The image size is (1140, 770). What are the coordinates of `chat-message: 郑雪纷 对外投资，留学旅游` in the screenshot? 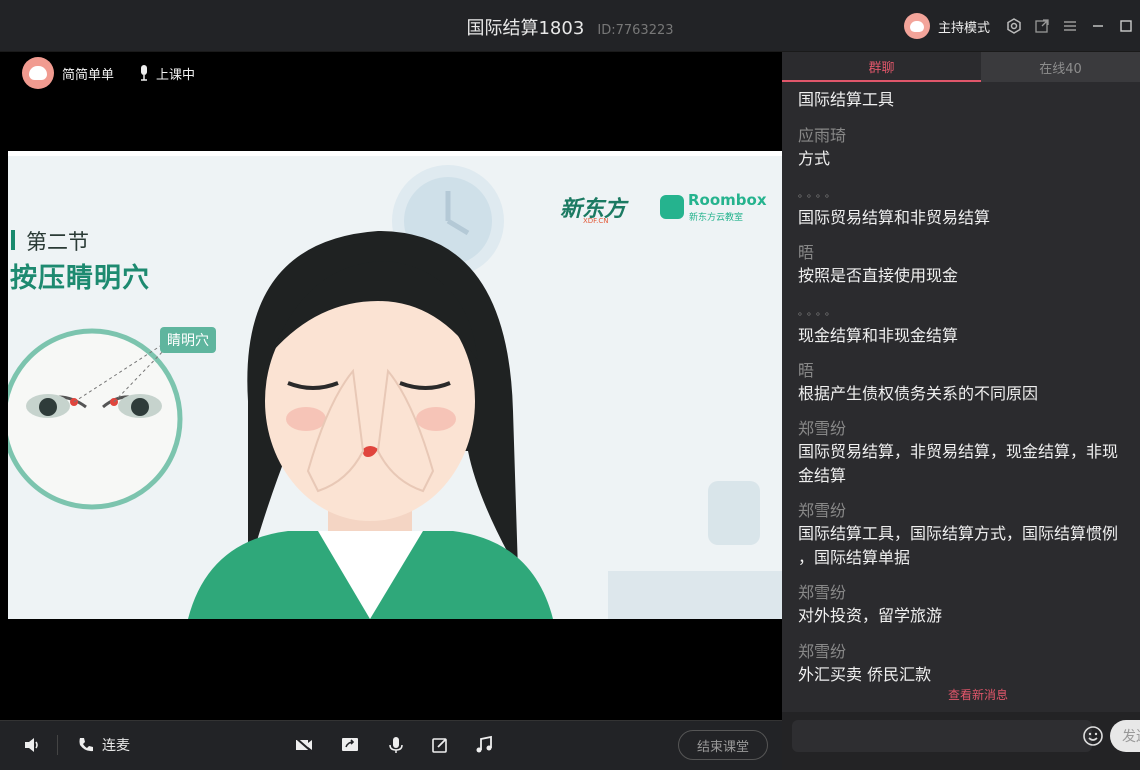 It's located at (969, 605).